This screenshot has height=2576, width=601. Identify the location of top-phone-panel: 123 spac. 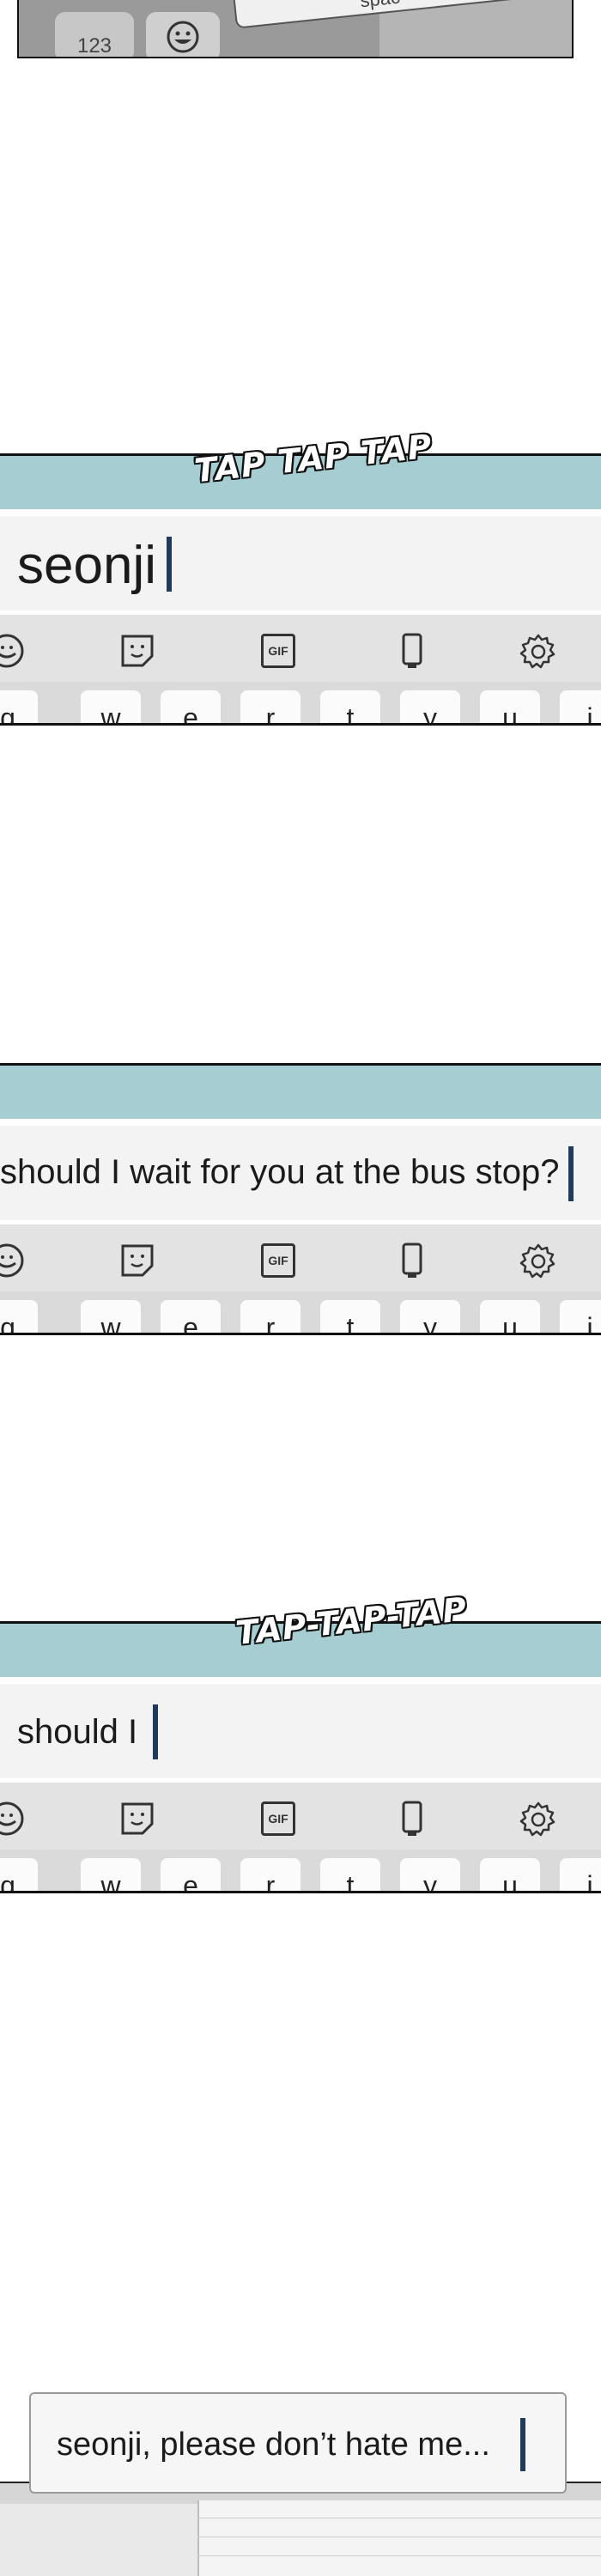
(295, 29).